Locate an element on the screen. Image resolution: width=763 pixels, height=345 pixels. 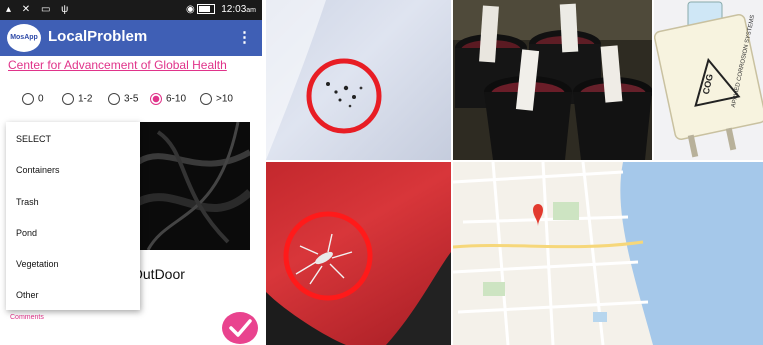
org-link: Center for Advancement of Global Health is located at coordinates (117, 65).